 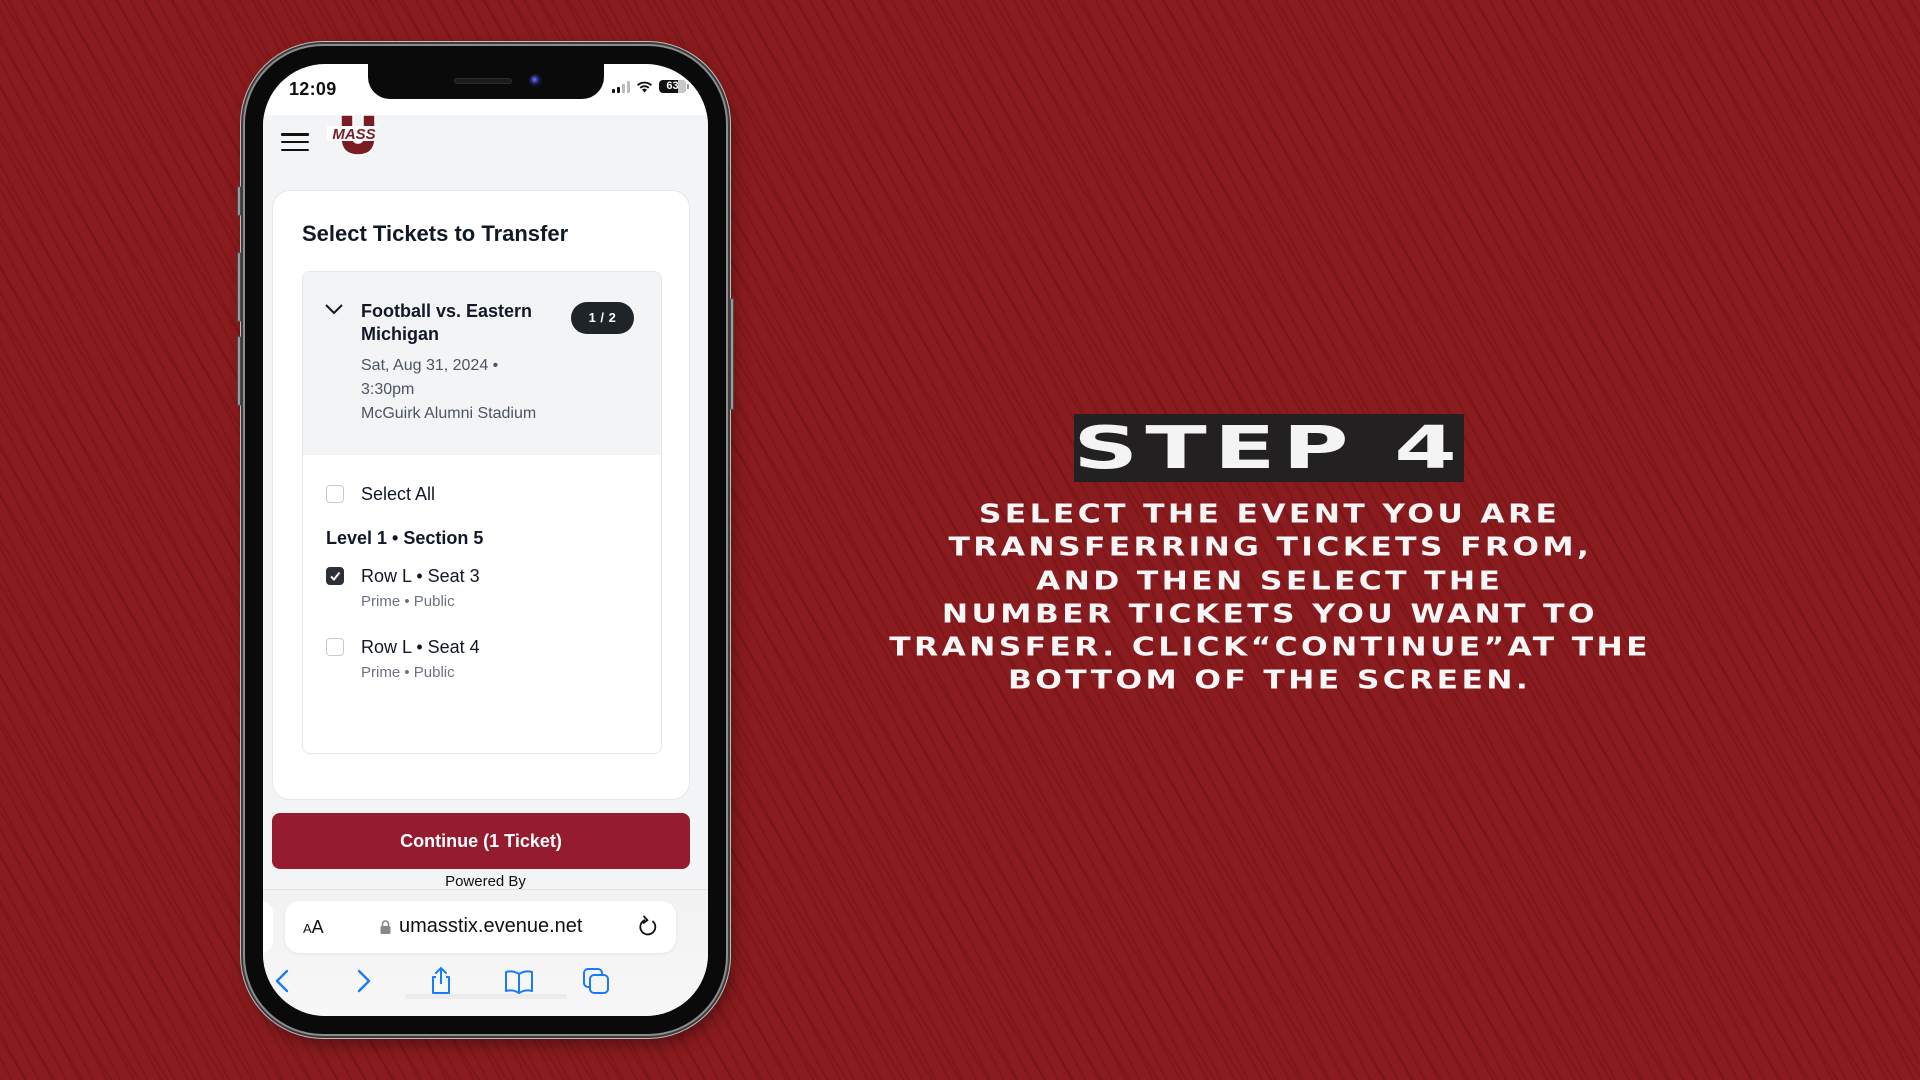 What do you see at coordinates (405, 538) in the screenshot?
I see `section-header: Level 1 • Section 5` at bounding box center [405, 538].